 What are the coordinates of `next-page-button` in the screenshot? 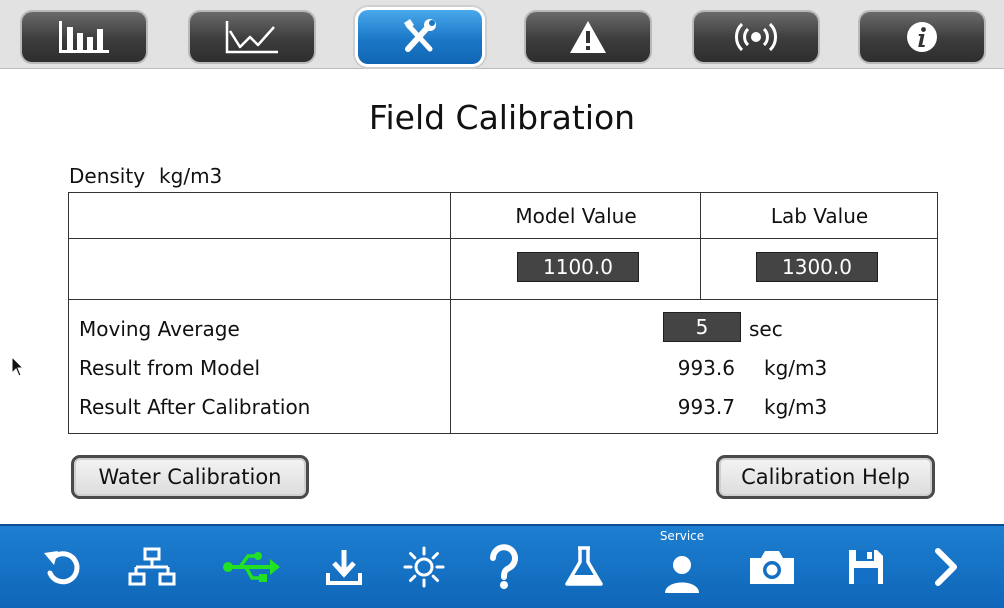 It's located at (946, 567).